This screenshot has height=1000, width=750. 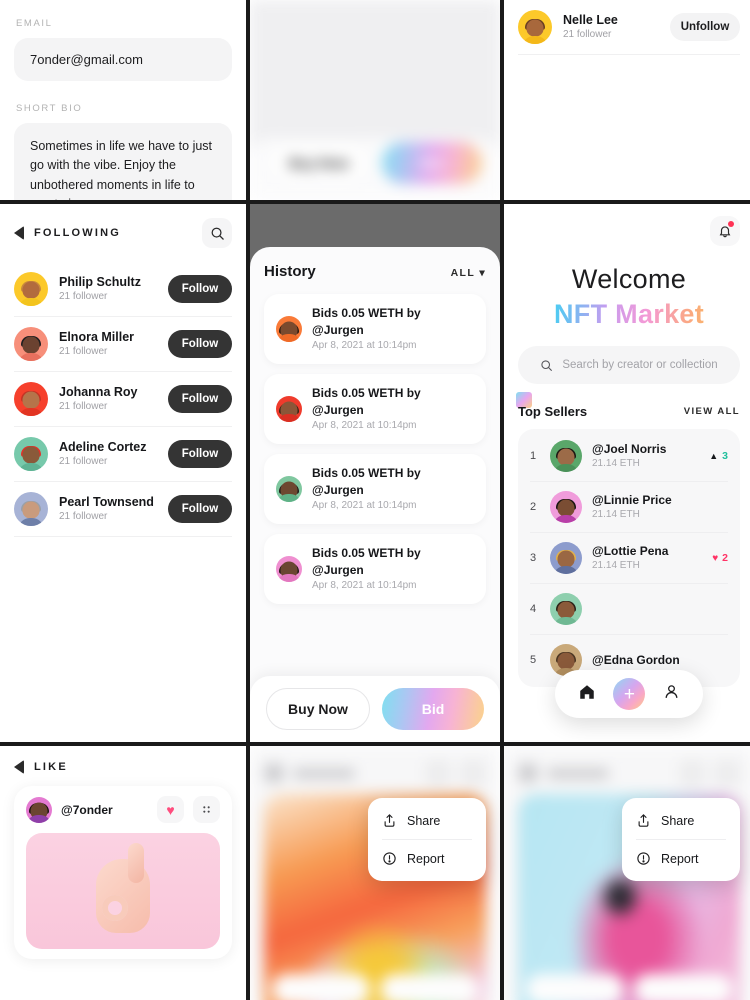 What do you see at coordinates (123, 59) in the screenshot?
I see `email-field: 7onder@gmail.com` at bounding box center [123, 59].